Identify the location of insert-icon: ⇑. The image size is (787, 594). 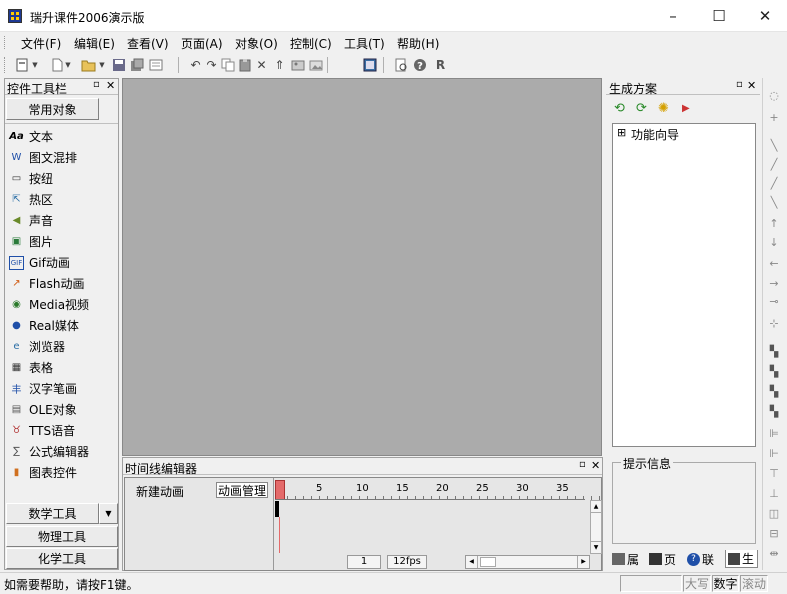
(279, 64).